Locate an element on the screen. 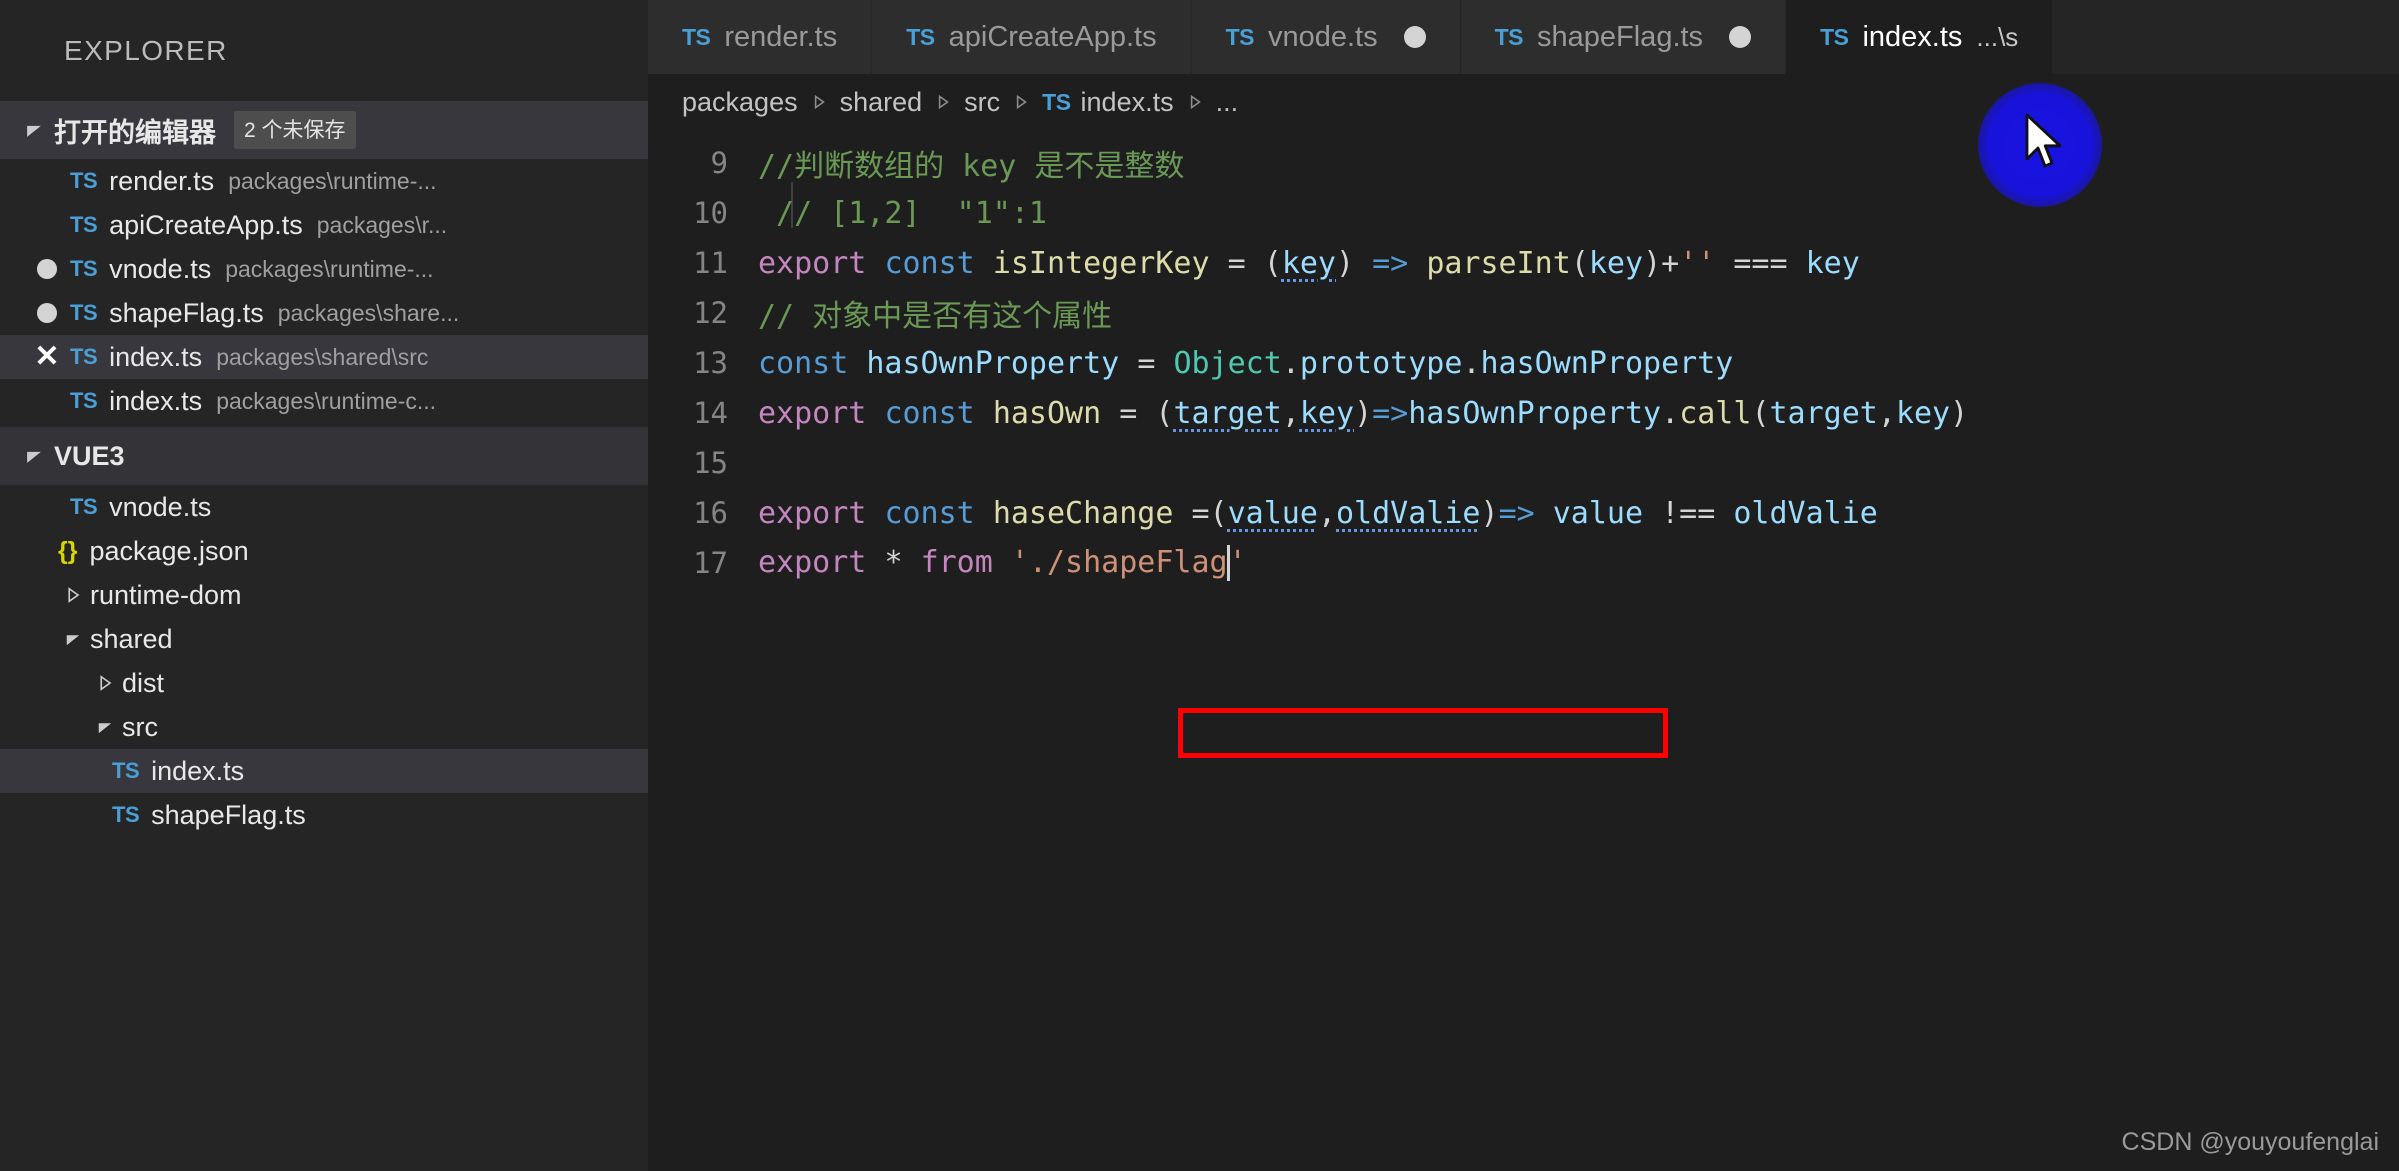 This screenshot has width=2399, height=1171. tab-apicreateapp-ts: TS apiCreateApp.ts is located at coordinates (1032, 37).